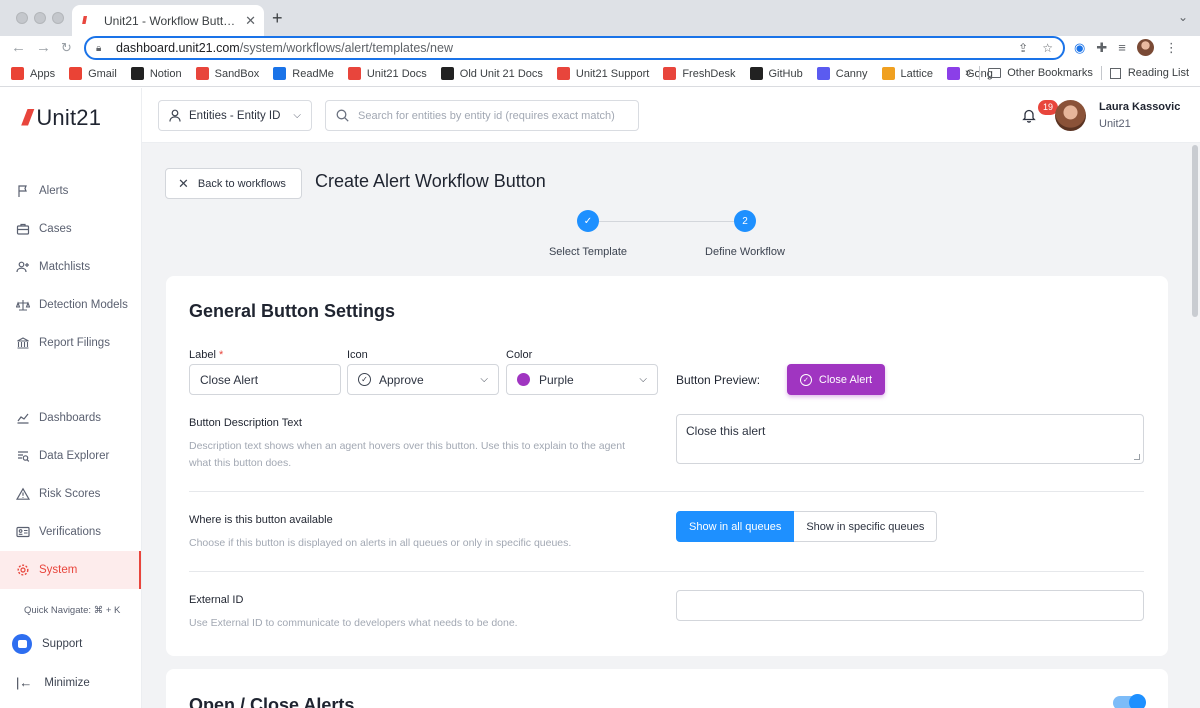 The image size is (1200, 708). What do you see at coordinates (40, 18) in the screenshot?
I see `window-minimize-control` at bounding box center [40, 18].